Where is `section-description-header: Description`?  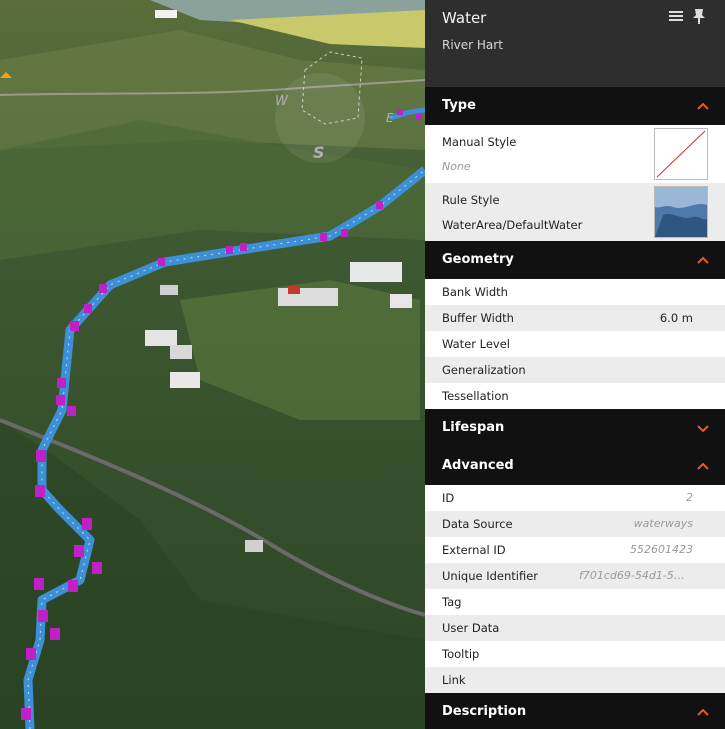
section-description-header: Description is located at coordinates (575, 711).